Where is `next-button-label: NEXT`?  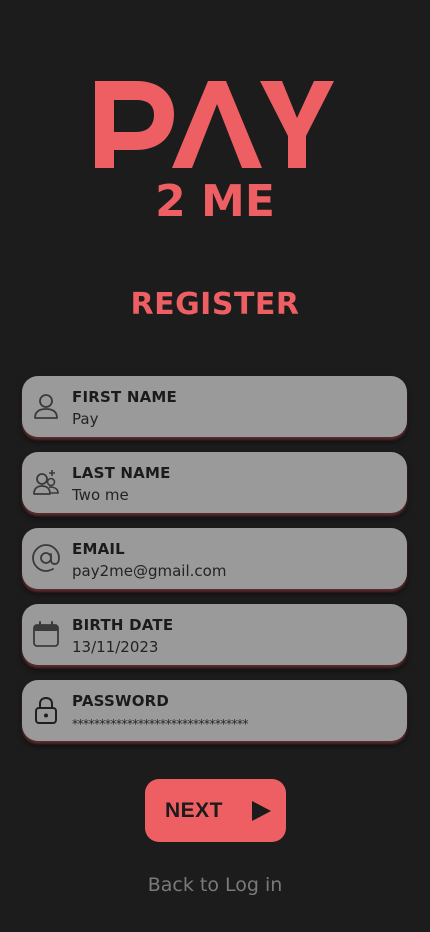 next-button-label: NEXT is located at coordinates (194, 810).